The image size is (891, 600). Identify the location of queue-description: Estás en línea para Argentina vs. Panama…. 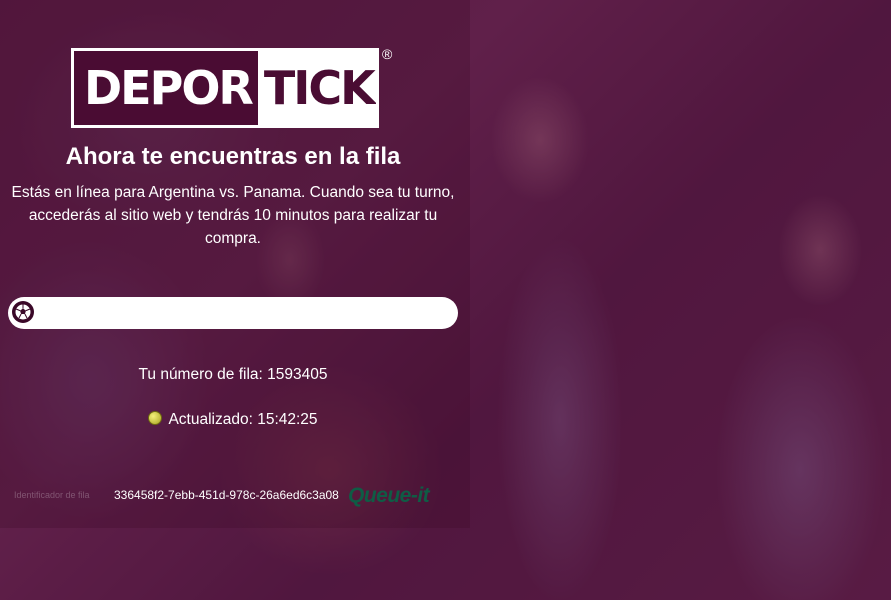
(233, 215).